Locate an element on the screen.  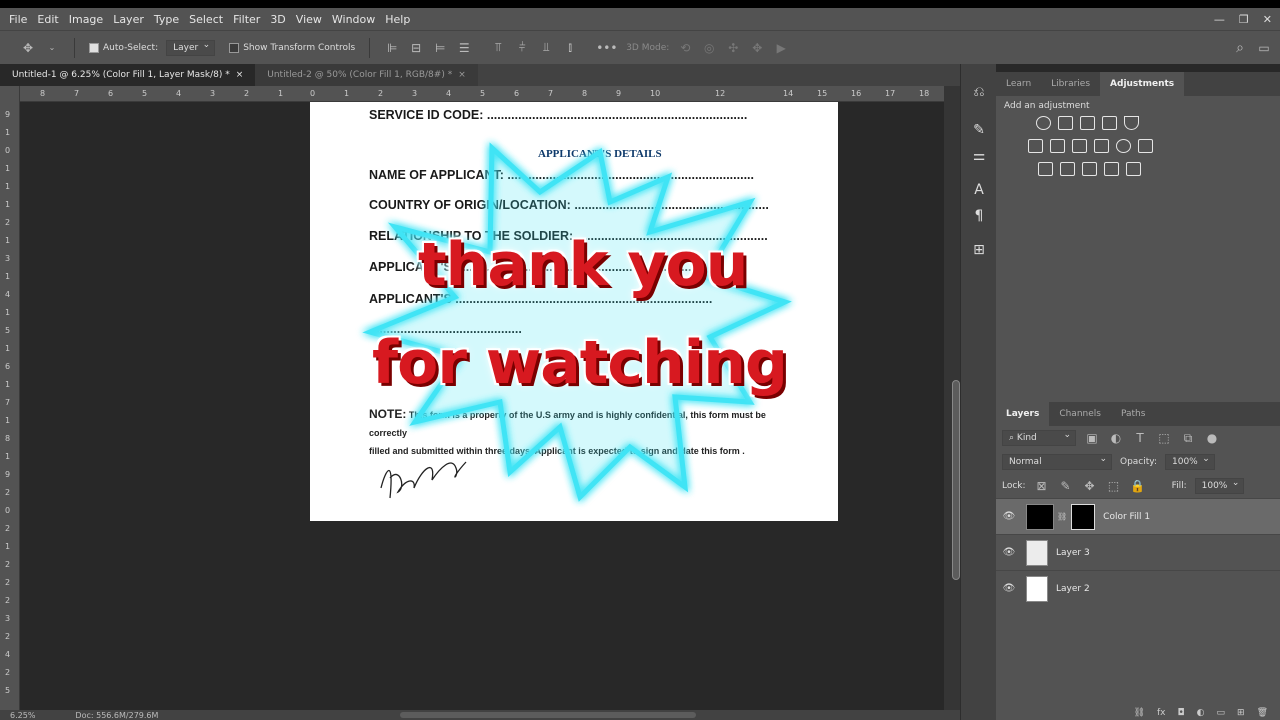
horizontal-scroll-thumb is located at coordinates (548, 715).